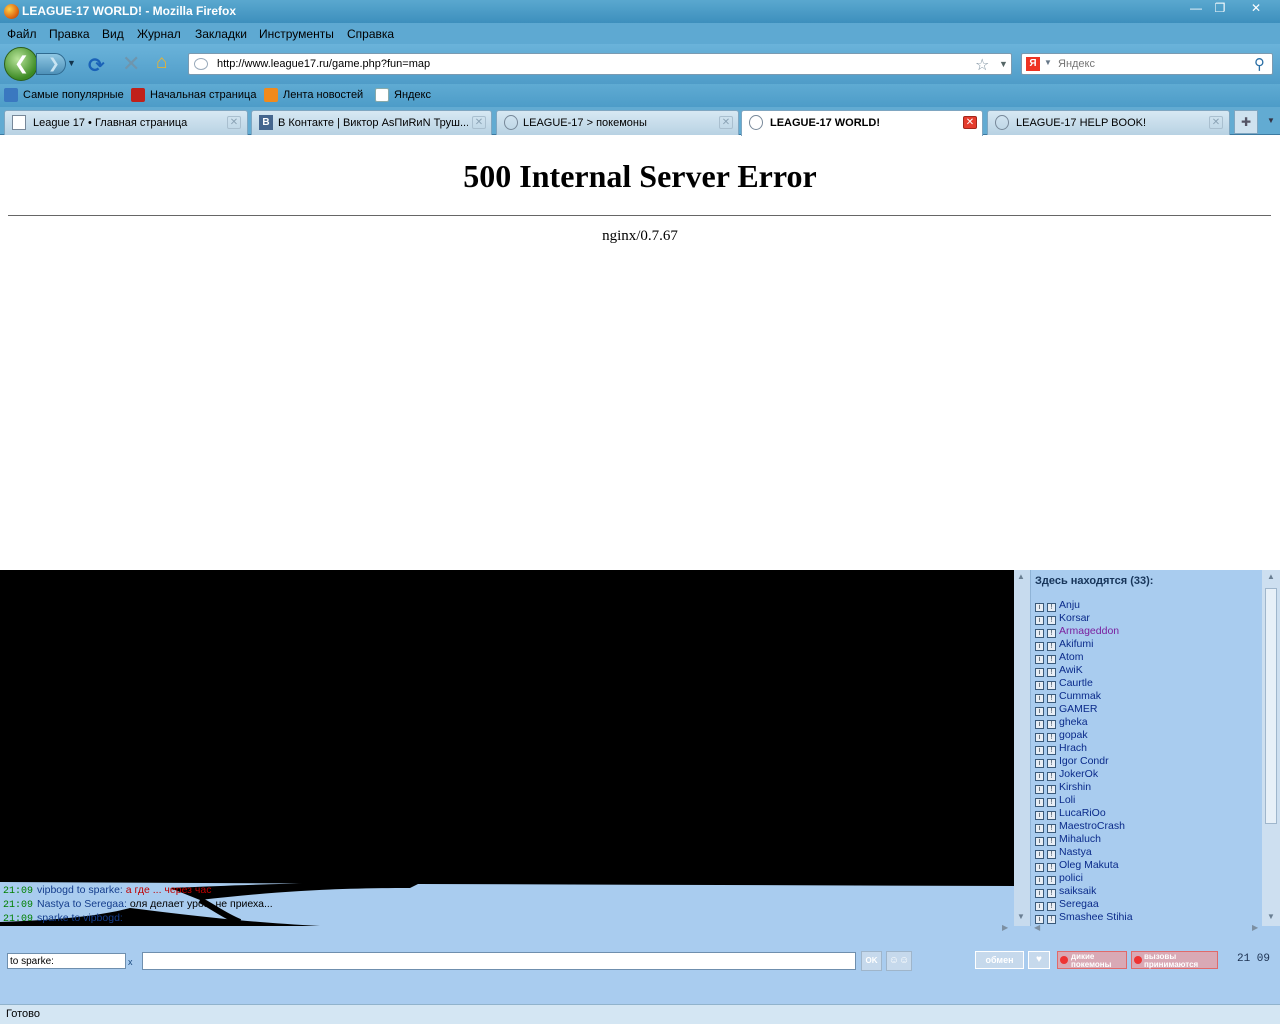  I want to click on clear-recipient-button: x, so click(130, 962).